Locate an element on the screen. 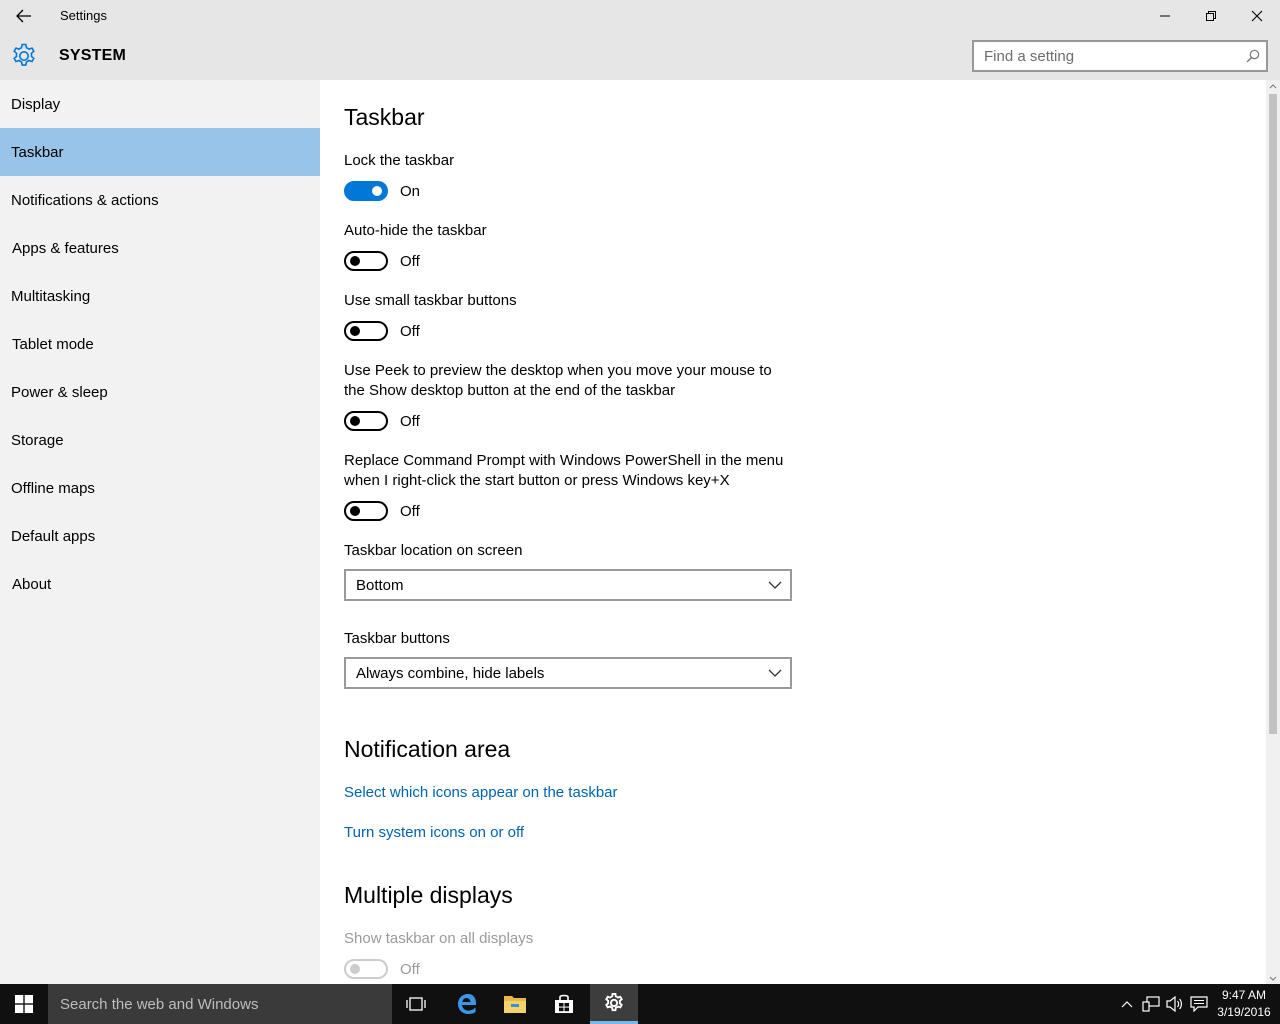  clock-time: 9:47 AM is located at coordinates (1244, 995).